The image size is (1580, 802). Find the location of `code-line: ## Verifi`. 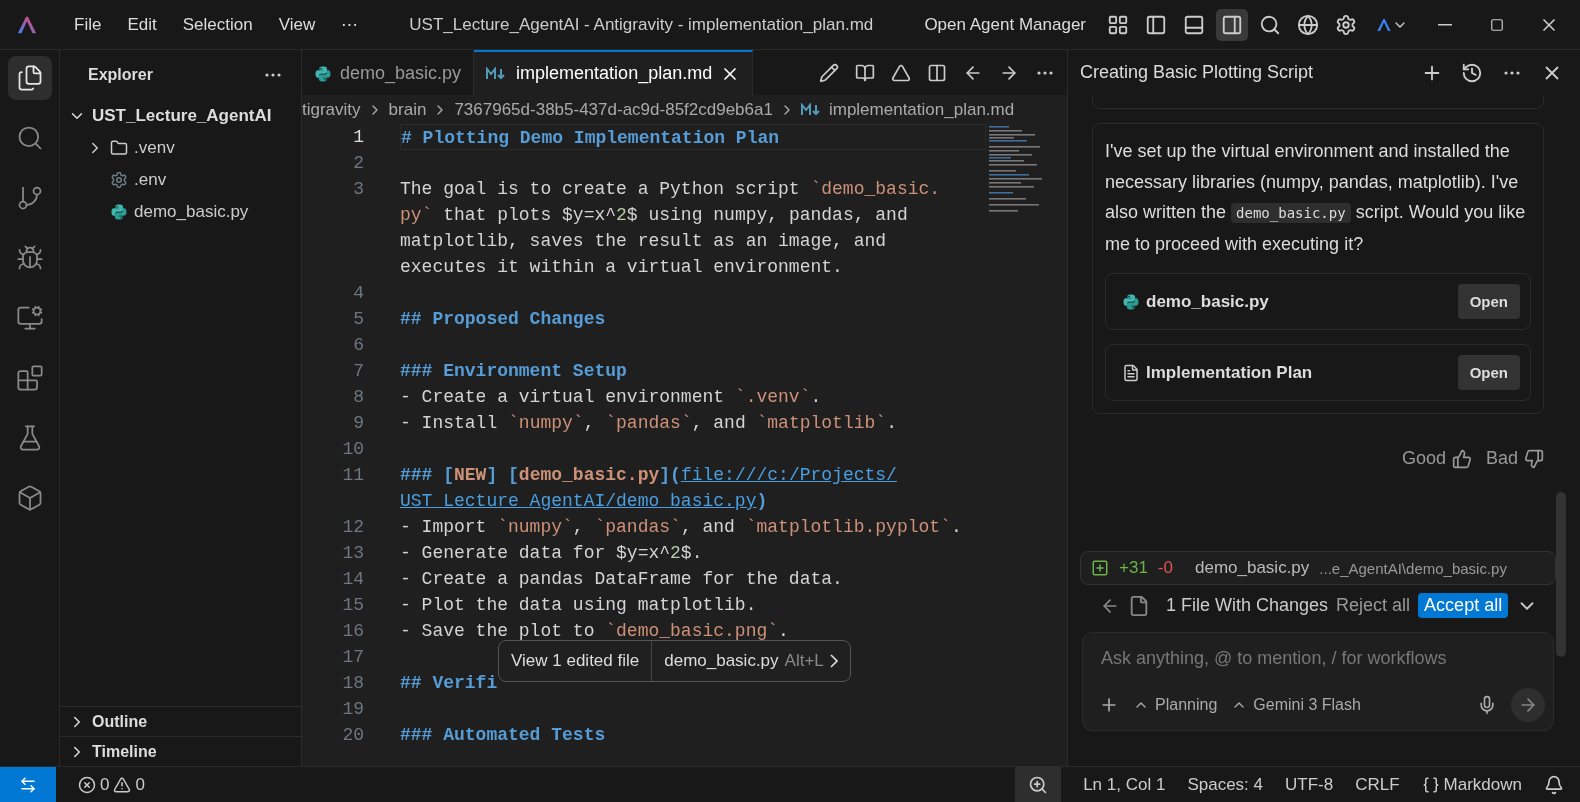

code-line: ## Verifi is located at coordinates (449, 683).